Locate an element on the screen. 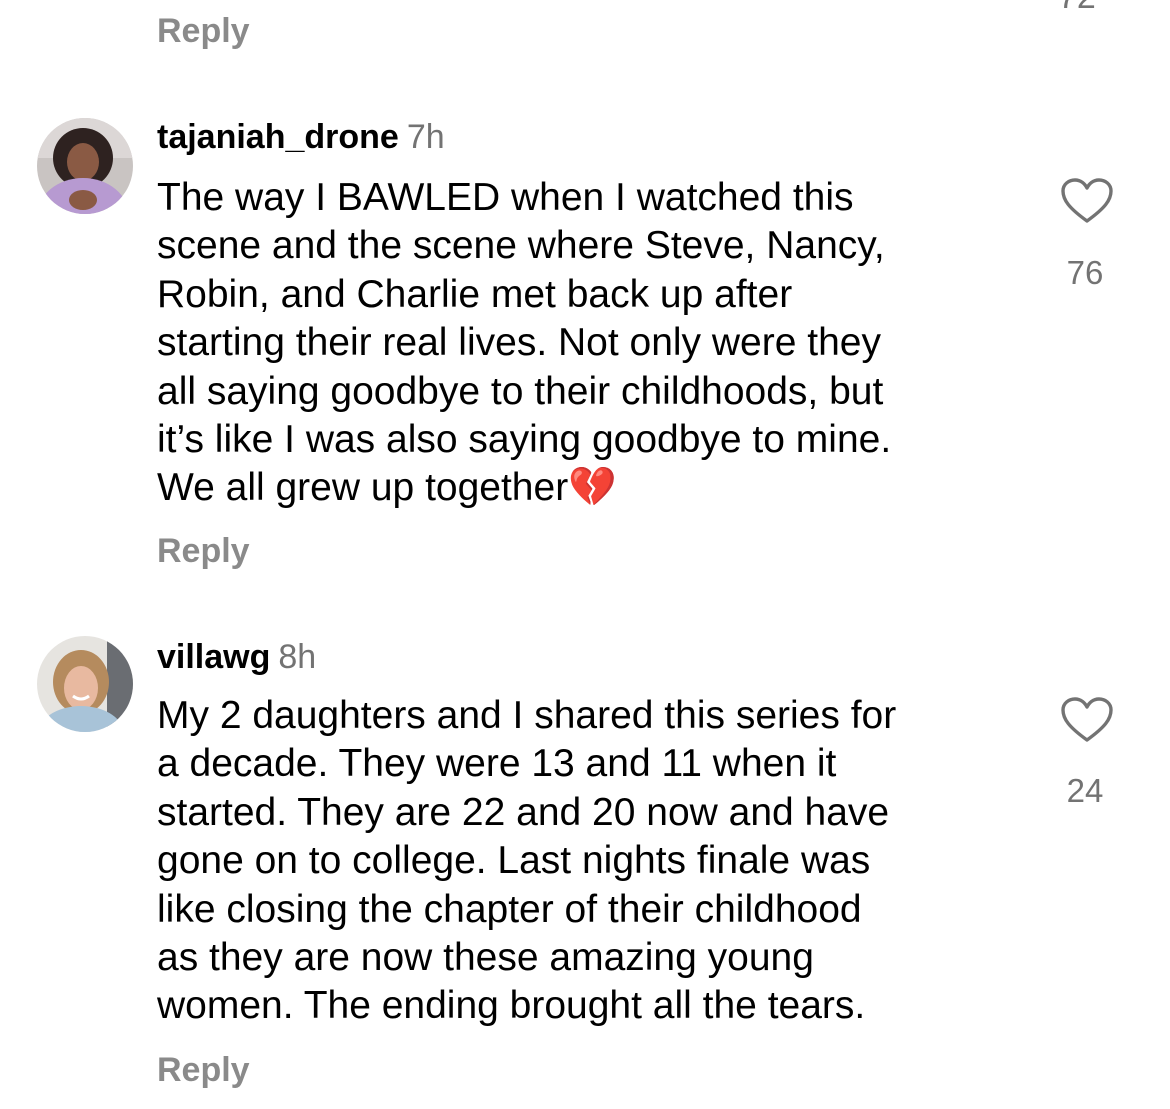  comment-text-line: as they are now these amazing young is located at coordinates (485, 958).